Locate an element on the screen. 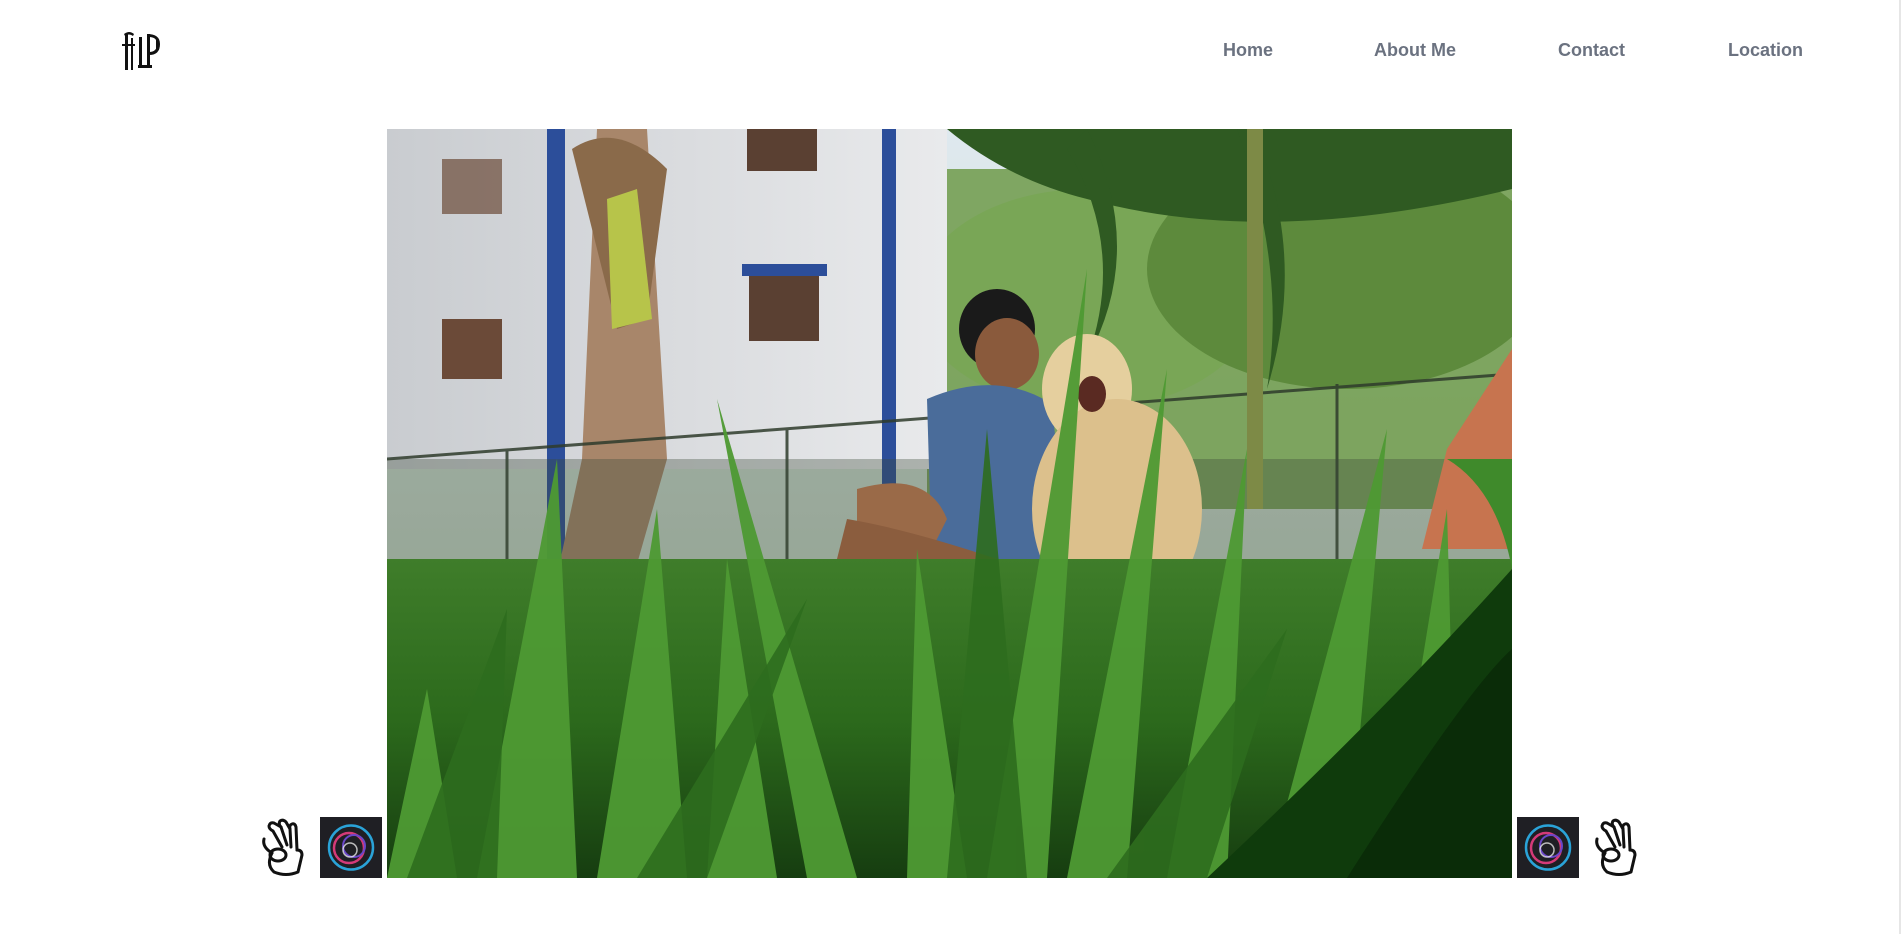 The image size is (1901, 934). right-ok-hand-tile is located at coordinates (1616, 847).